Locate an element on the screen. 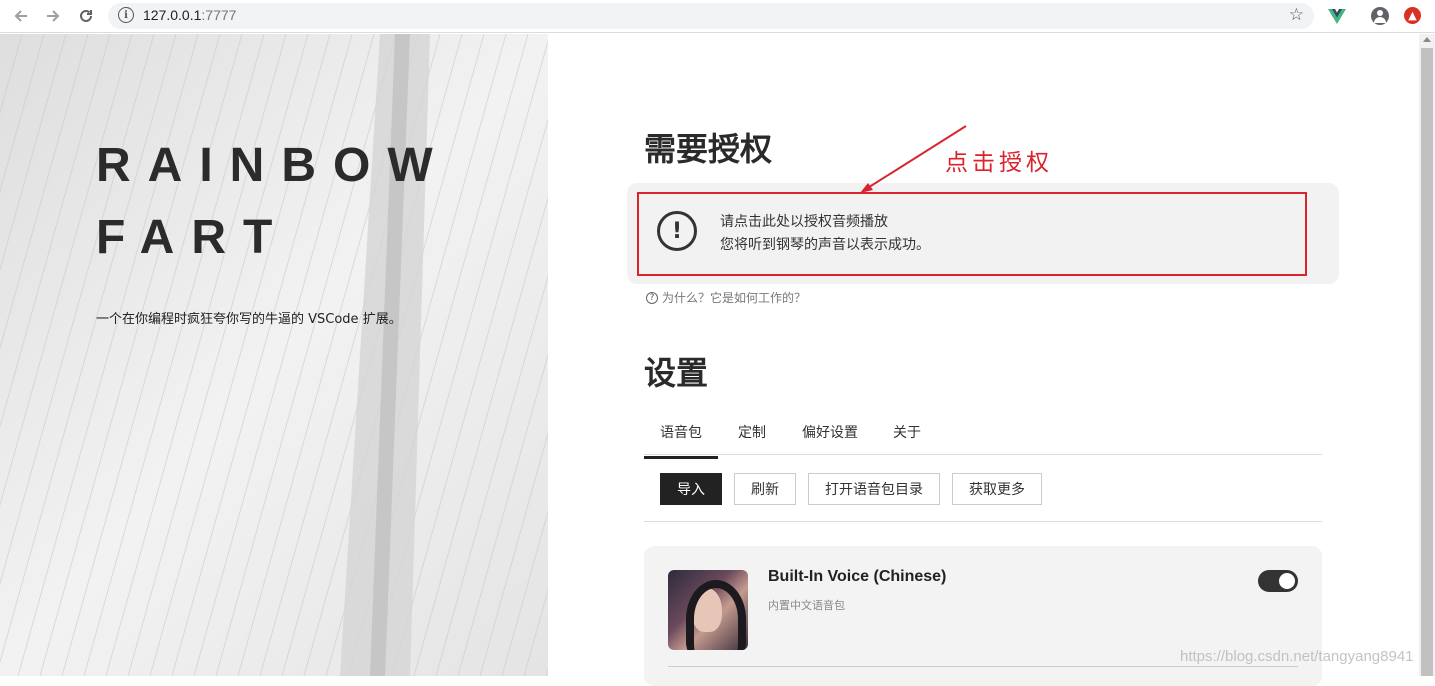 The width and height of the screenshot is (1435, 686). annotation-label: 点击授权 is located at coordinates (999, 163).